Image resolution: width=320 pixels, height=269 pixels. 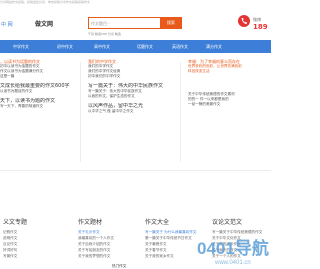 What do you see at coordinates (21, 47) in the screenshot?
I see `nav-item-1: 中学作文` at bounding box center [21, 47].